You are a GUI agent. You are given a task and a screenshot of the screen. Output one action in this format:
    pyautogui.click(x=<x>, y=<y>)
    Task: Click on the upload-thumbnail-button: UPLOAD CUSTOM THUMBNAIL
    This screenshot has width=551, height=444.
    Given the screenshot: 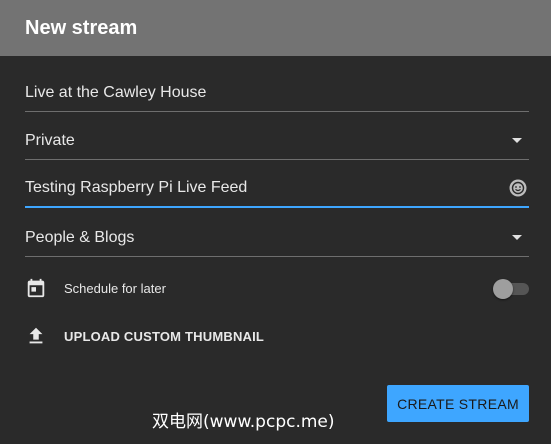 What is the action you would take?
    pyautogui.click(x=144, y=336)
    